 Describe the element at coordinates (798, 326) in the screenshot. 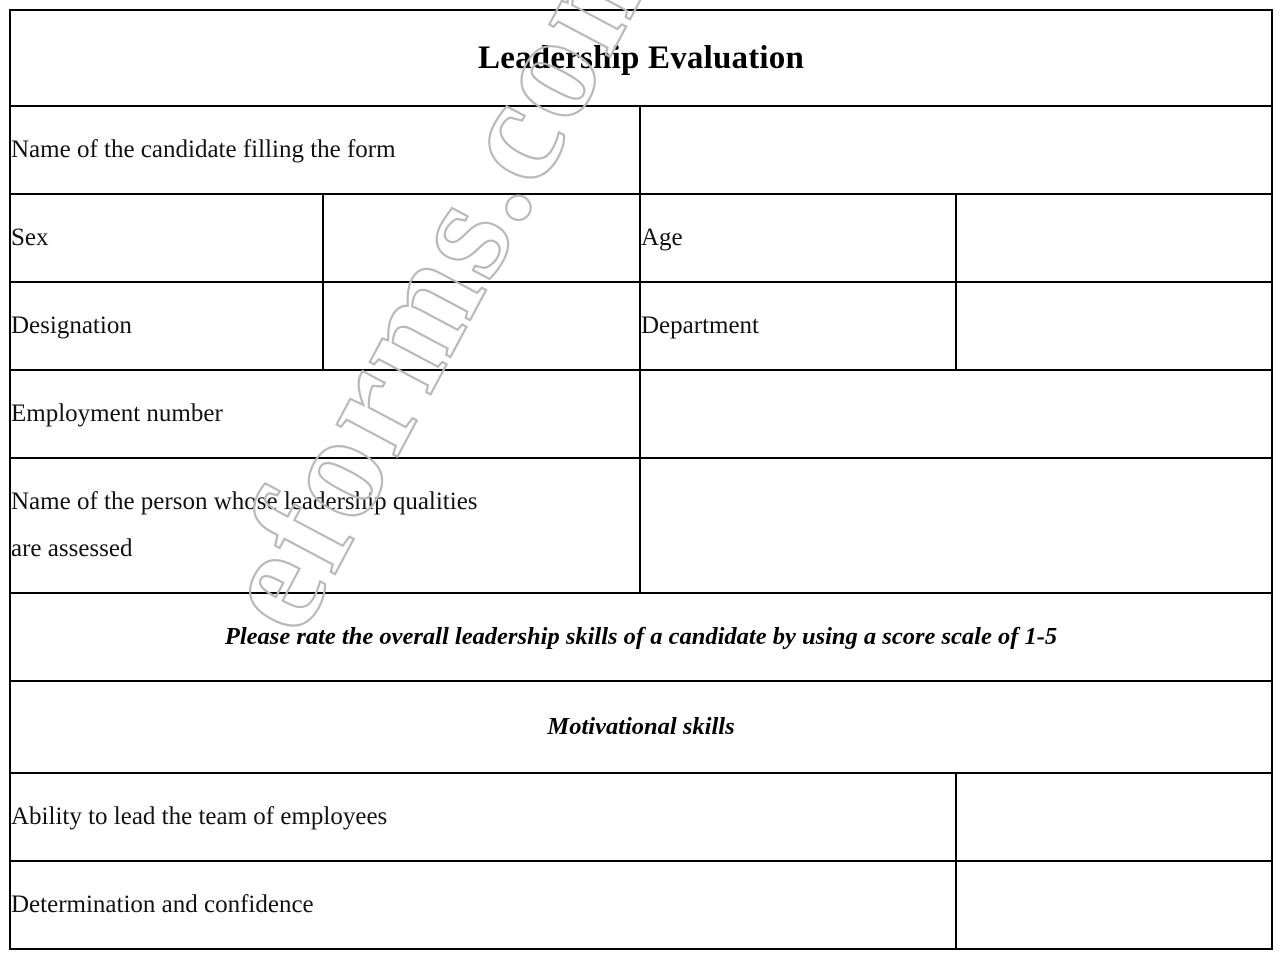

I see `department-label: Department` at that location.